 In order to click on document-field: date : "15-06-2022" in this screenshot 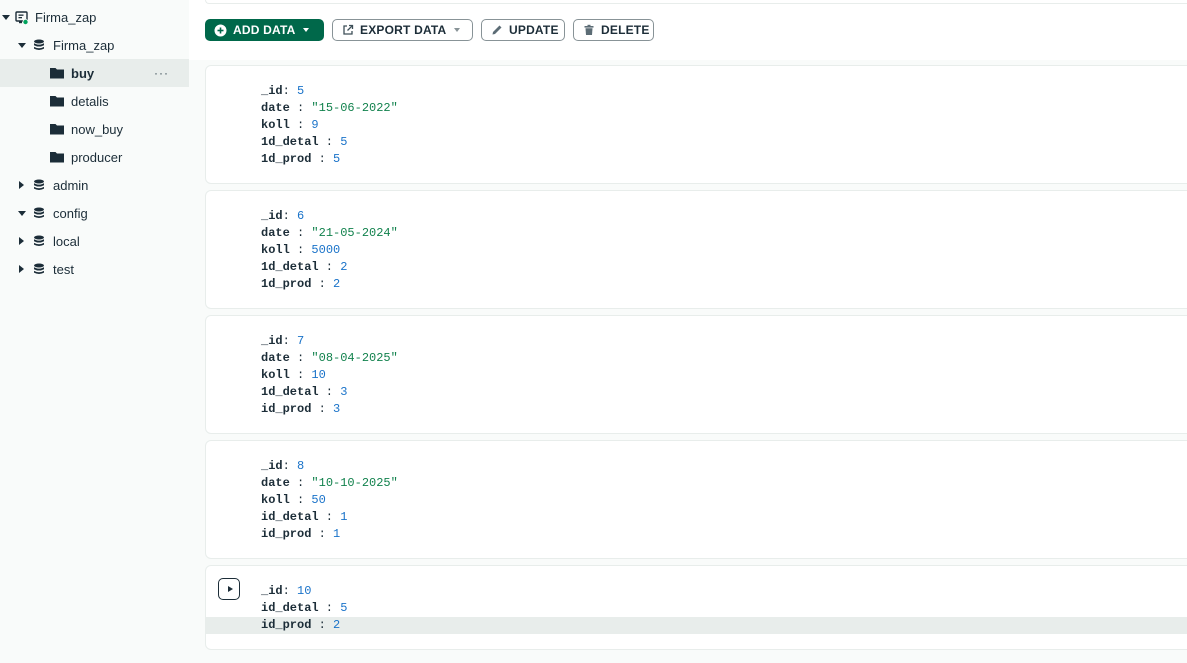, I will do `click(329, 108)`.